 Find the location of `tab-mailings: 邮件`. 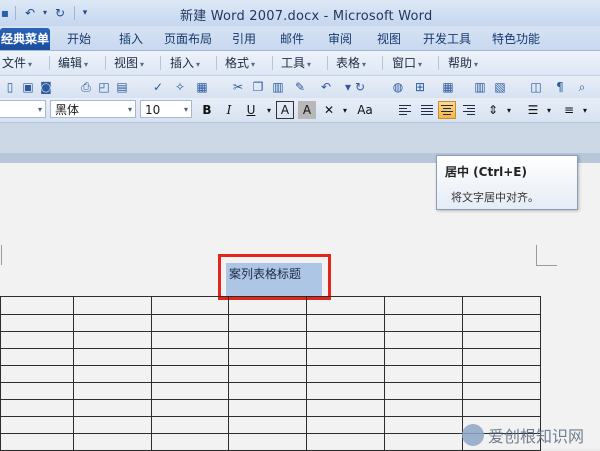

tab-mailings: 邮件 is located at coordinates (292, 39).